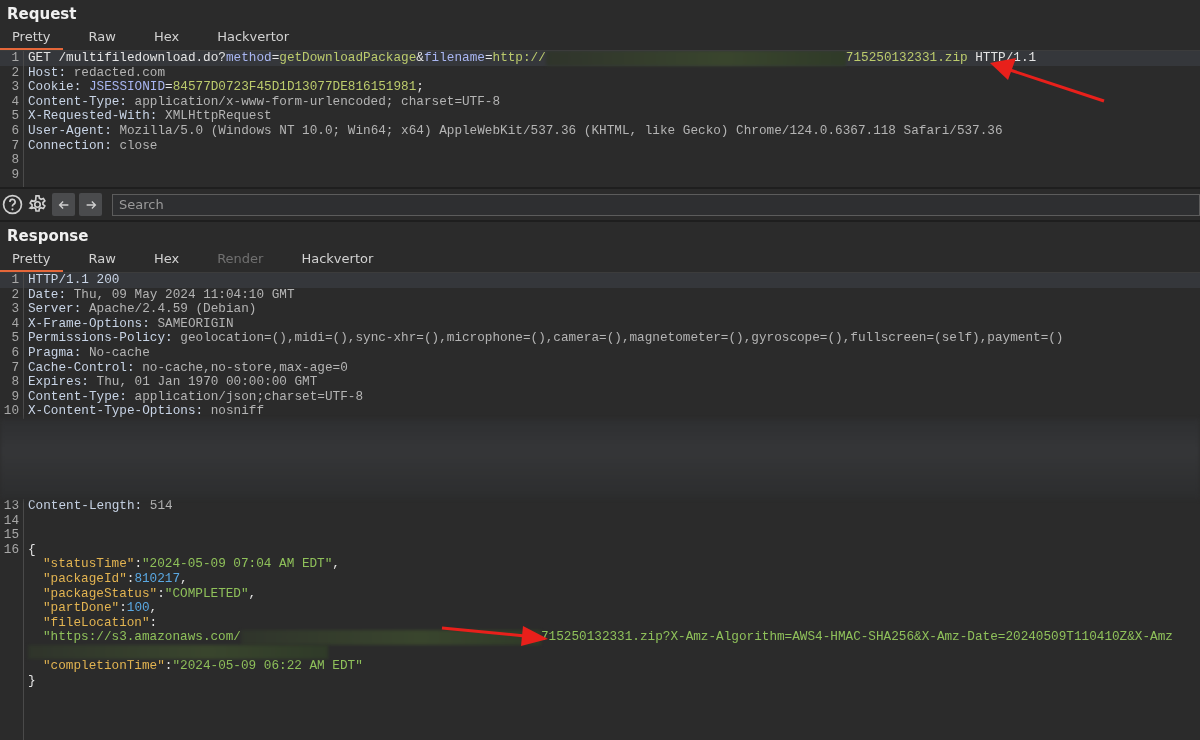  I want to click on code-text: Pragma:, so click(55, 353).